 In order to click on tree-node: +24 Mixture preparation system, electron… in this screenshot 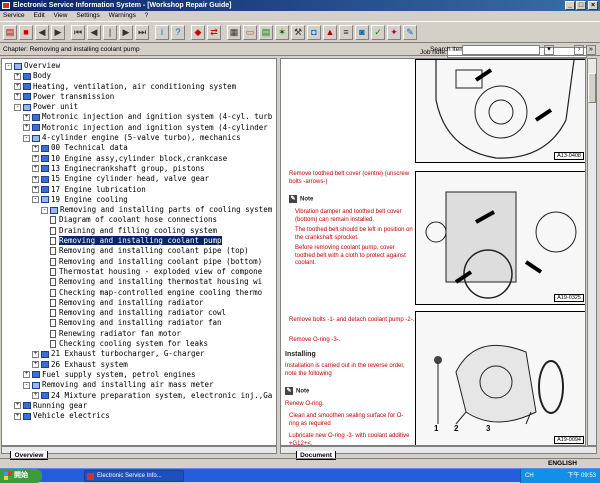, I will do `click(139, 396)`.